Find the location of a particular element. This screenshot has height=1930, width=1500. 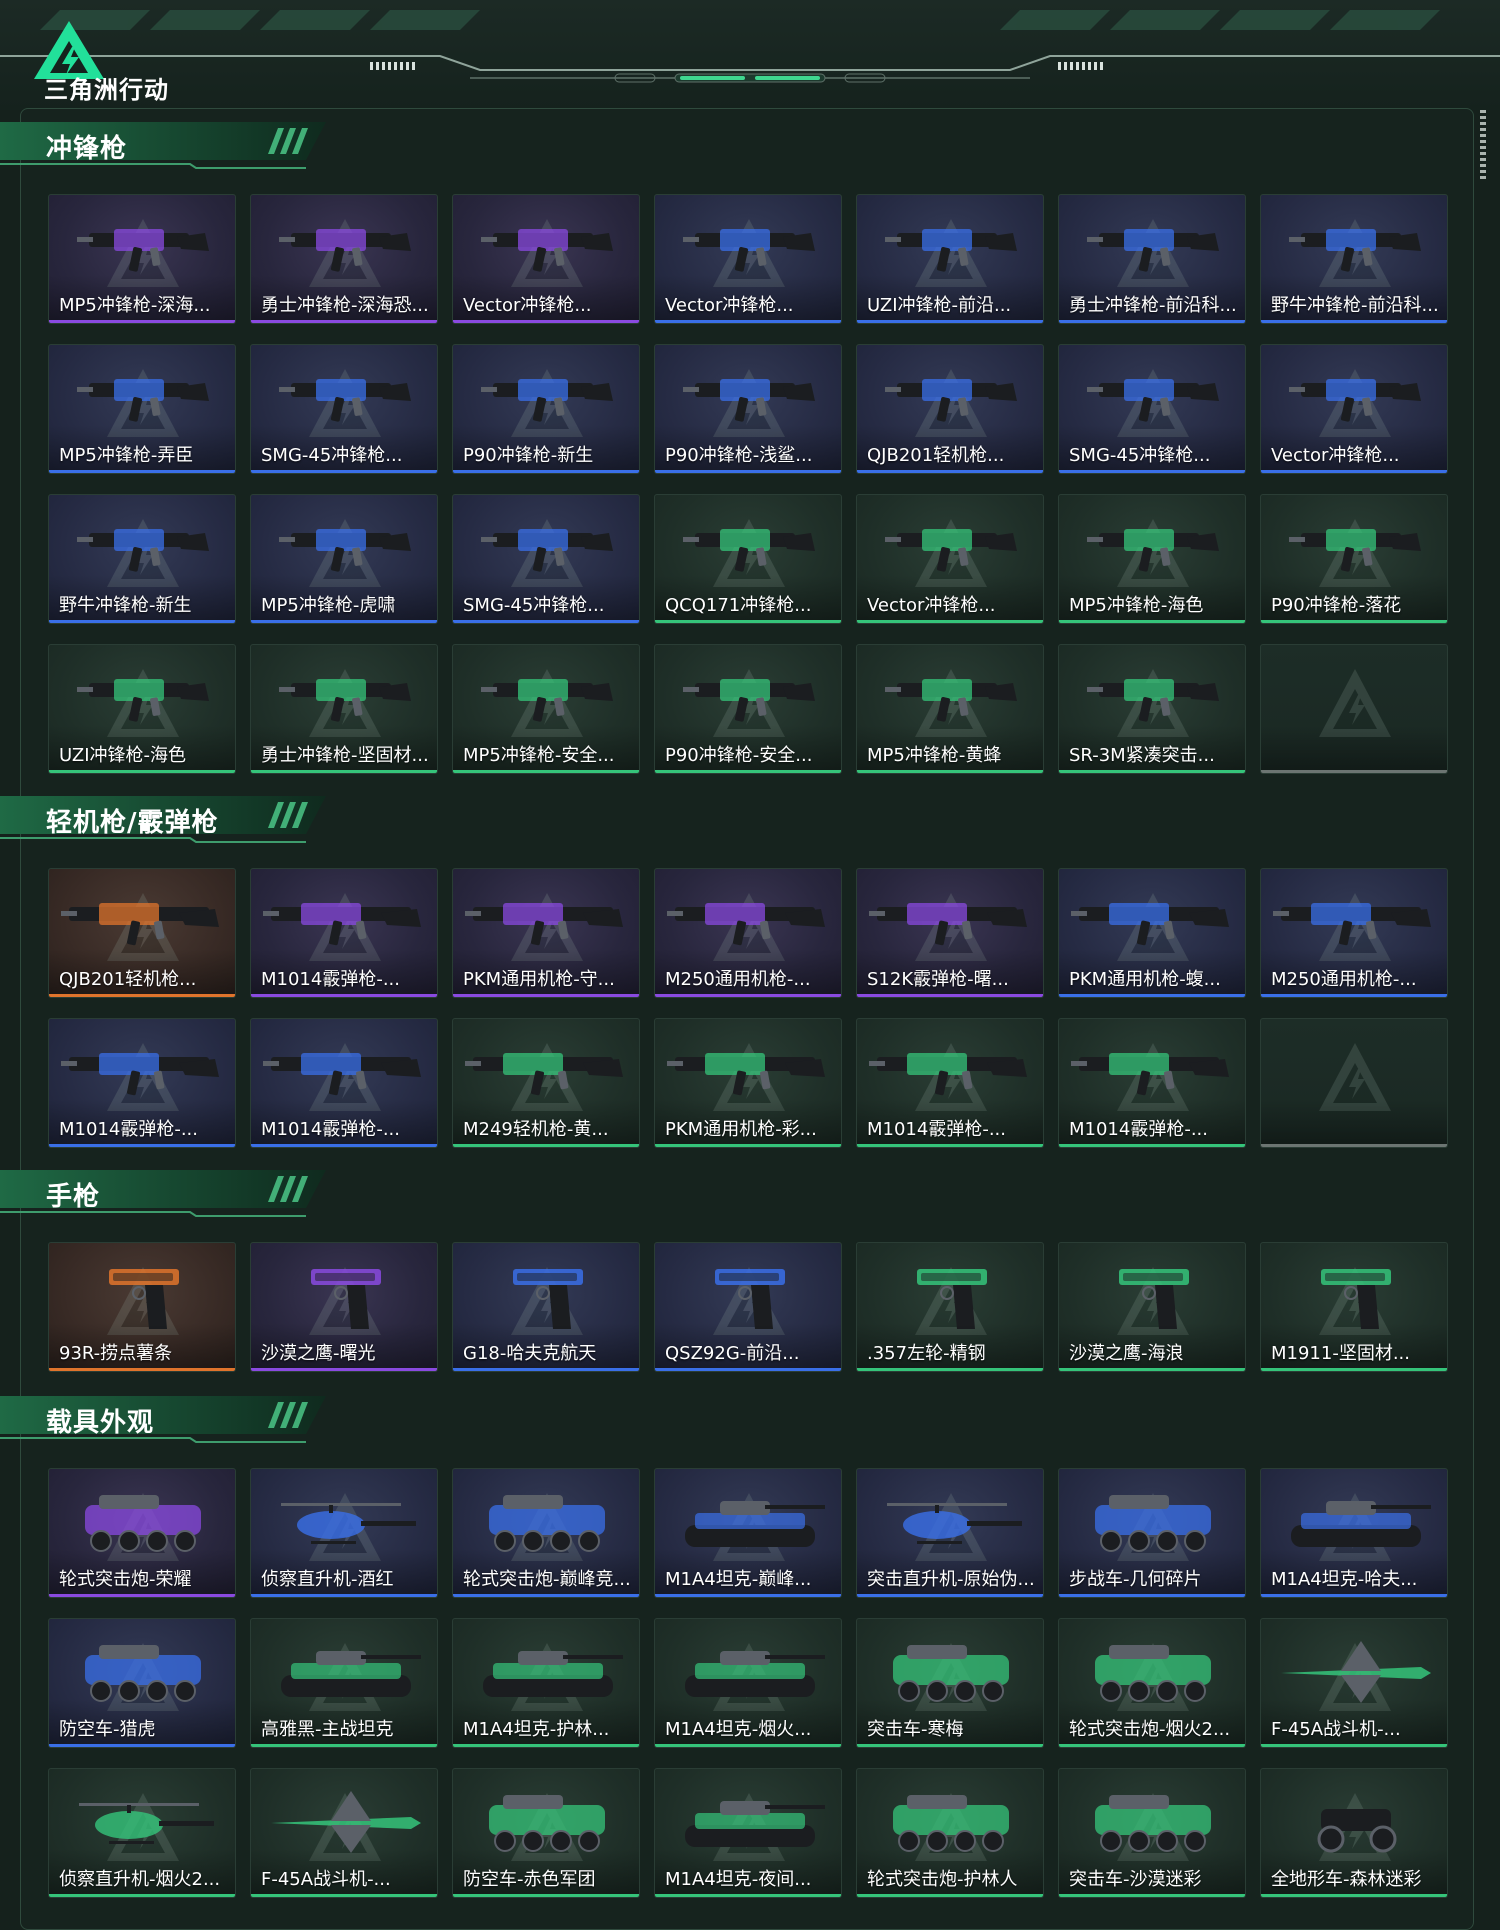

skin-name: 野牛冲锋枪-新生 is located at coordinates (125, 605).